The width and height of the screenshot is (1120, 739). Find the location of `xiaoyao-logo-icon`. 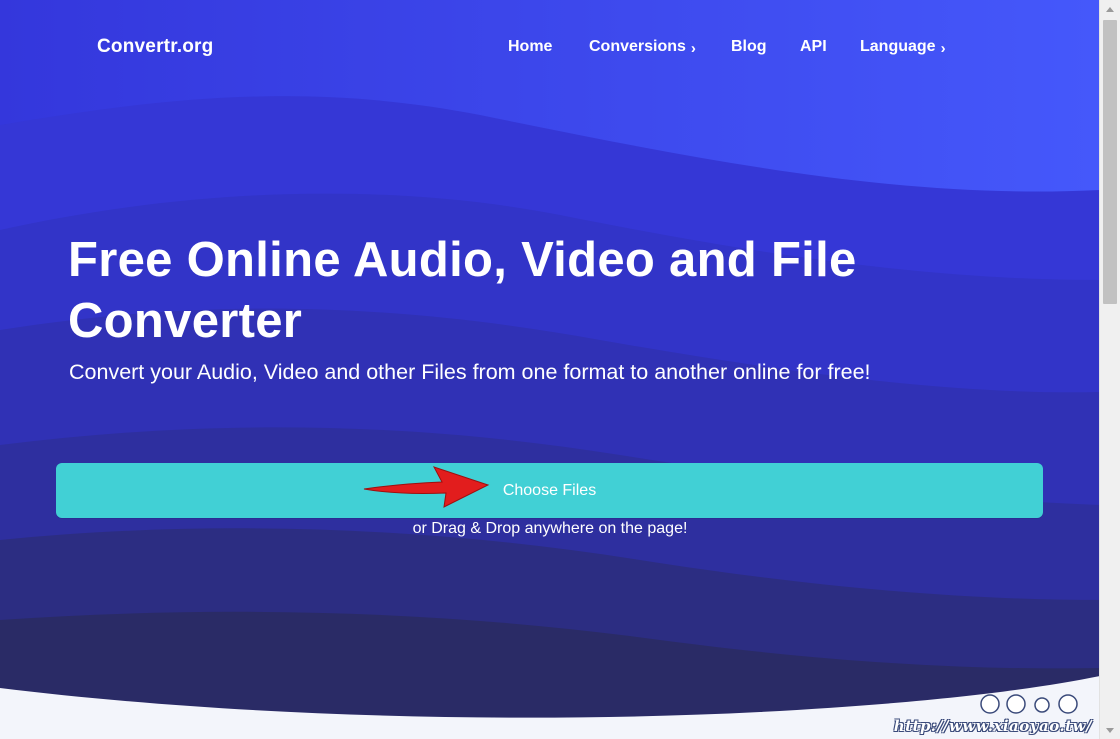

xiaoyao-logo-icon is located at coordinates (1029, 704).